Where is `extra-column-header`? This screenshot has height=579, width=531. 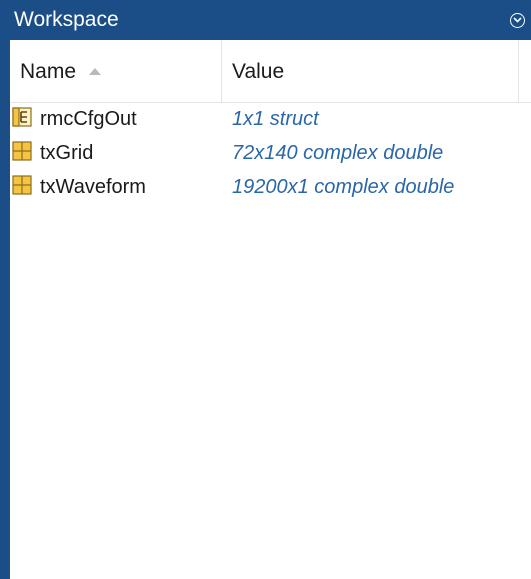 extra-column-header is located at coordinates (525, 71).